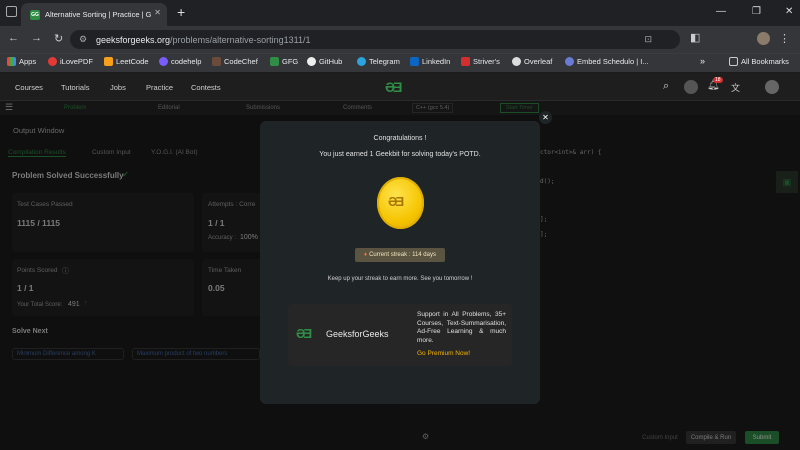 Image resolution: width=800 pixels, height=450 pixels. What do you see at coordinates (25, 288) in the screenshot?
I see `points-value: 1 / 1` at bounding box center [25, 288].